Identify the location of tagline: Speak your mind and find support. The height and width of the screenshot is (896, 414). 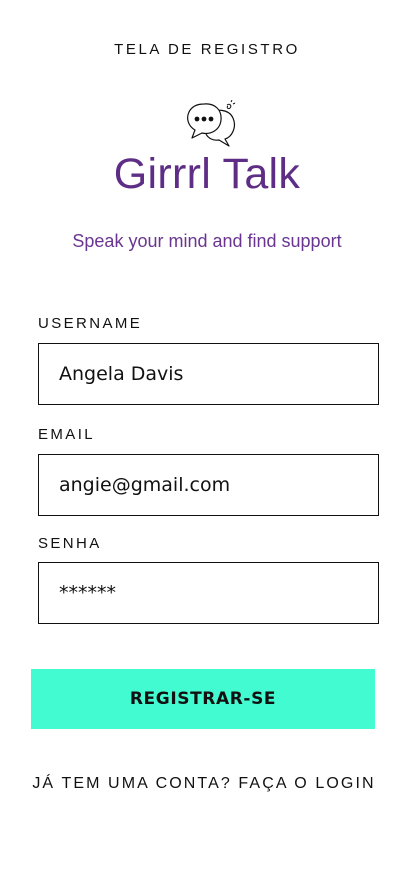
(207, 241).